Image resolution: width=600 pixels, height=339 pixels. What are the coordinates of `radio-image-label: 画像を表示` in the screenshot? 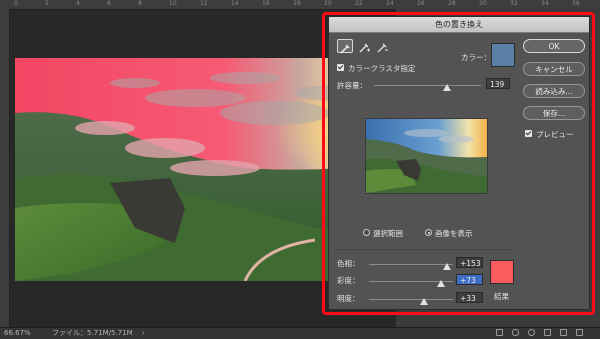 It's located at (454, 233).